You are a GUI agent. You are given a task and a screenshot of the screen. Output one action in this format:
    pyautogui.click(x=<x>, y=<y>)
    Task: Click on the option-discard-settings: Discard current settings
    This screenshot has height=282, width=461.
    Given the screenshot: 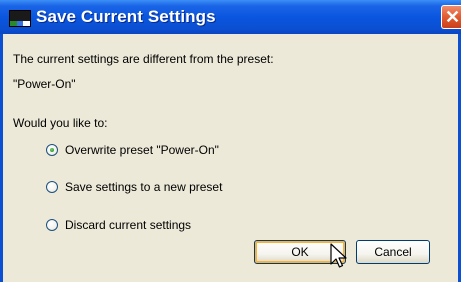 What is the action you would take?
    pyautogui.click(x=118, y=225)
    